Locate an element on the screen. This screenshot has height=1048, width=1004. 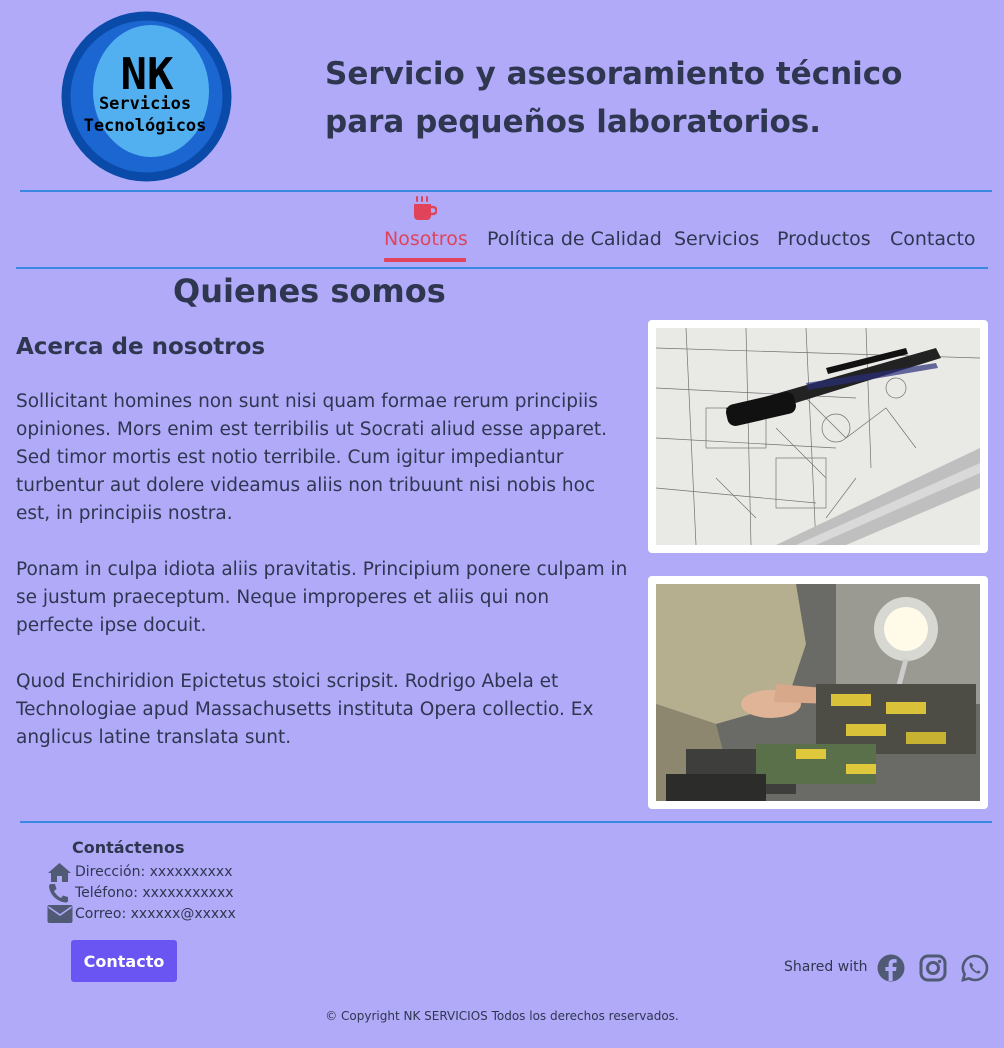
logo-line-1: Servicios is located at coordinates (145, 104).